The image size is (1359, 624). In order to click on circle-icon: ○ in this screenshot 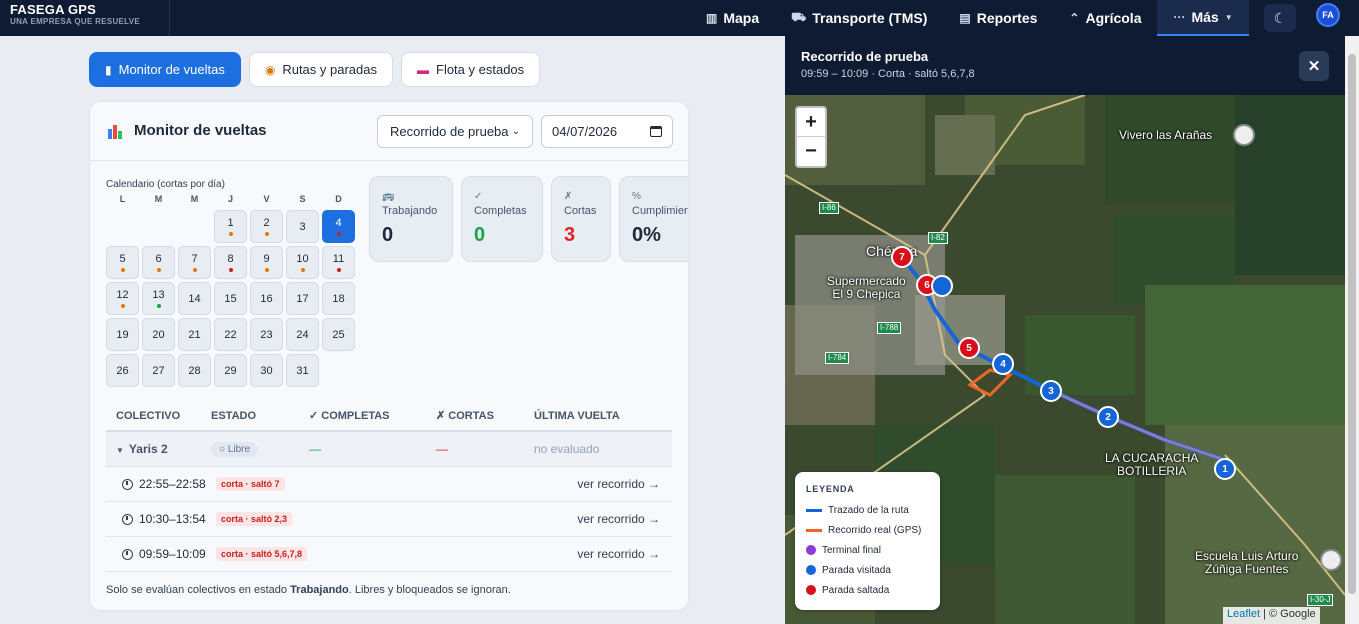, I will do `click(222, 449)`.